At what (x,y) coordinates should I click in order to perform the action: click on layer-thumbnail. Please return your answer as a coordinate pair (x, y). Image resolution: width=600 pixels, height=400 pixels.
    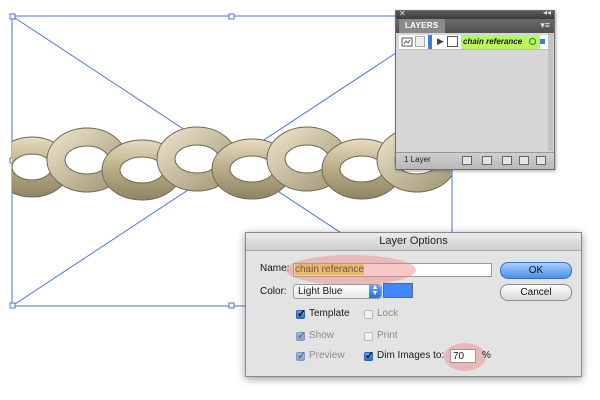
    Looking at the image, I should click on (452, 41).